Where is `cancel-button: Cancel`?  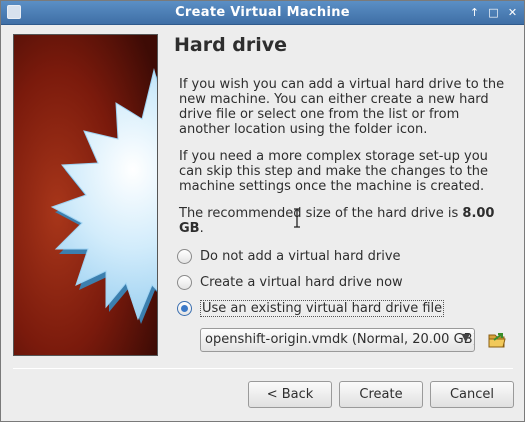 cancel-button: Cancel is located at coordinates (472, 394).